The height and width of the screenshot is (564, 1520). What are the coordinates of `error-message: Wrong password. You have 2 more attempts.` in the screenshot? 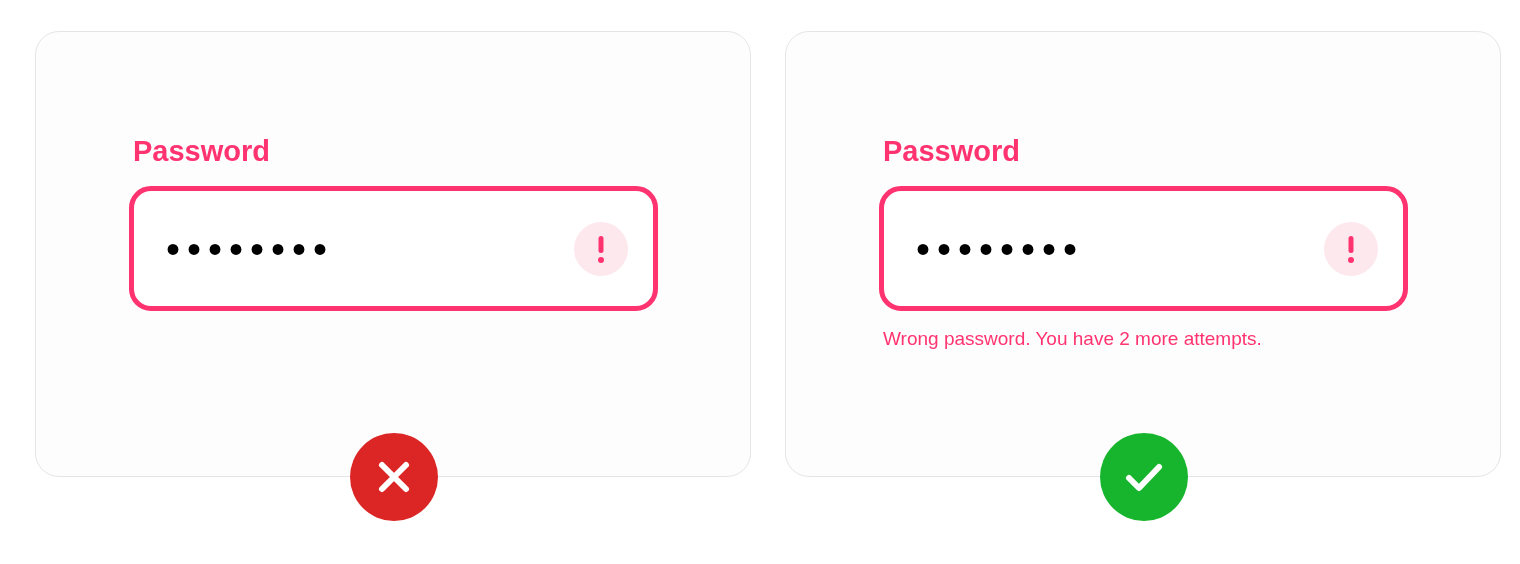 It's located at (1072, 339).